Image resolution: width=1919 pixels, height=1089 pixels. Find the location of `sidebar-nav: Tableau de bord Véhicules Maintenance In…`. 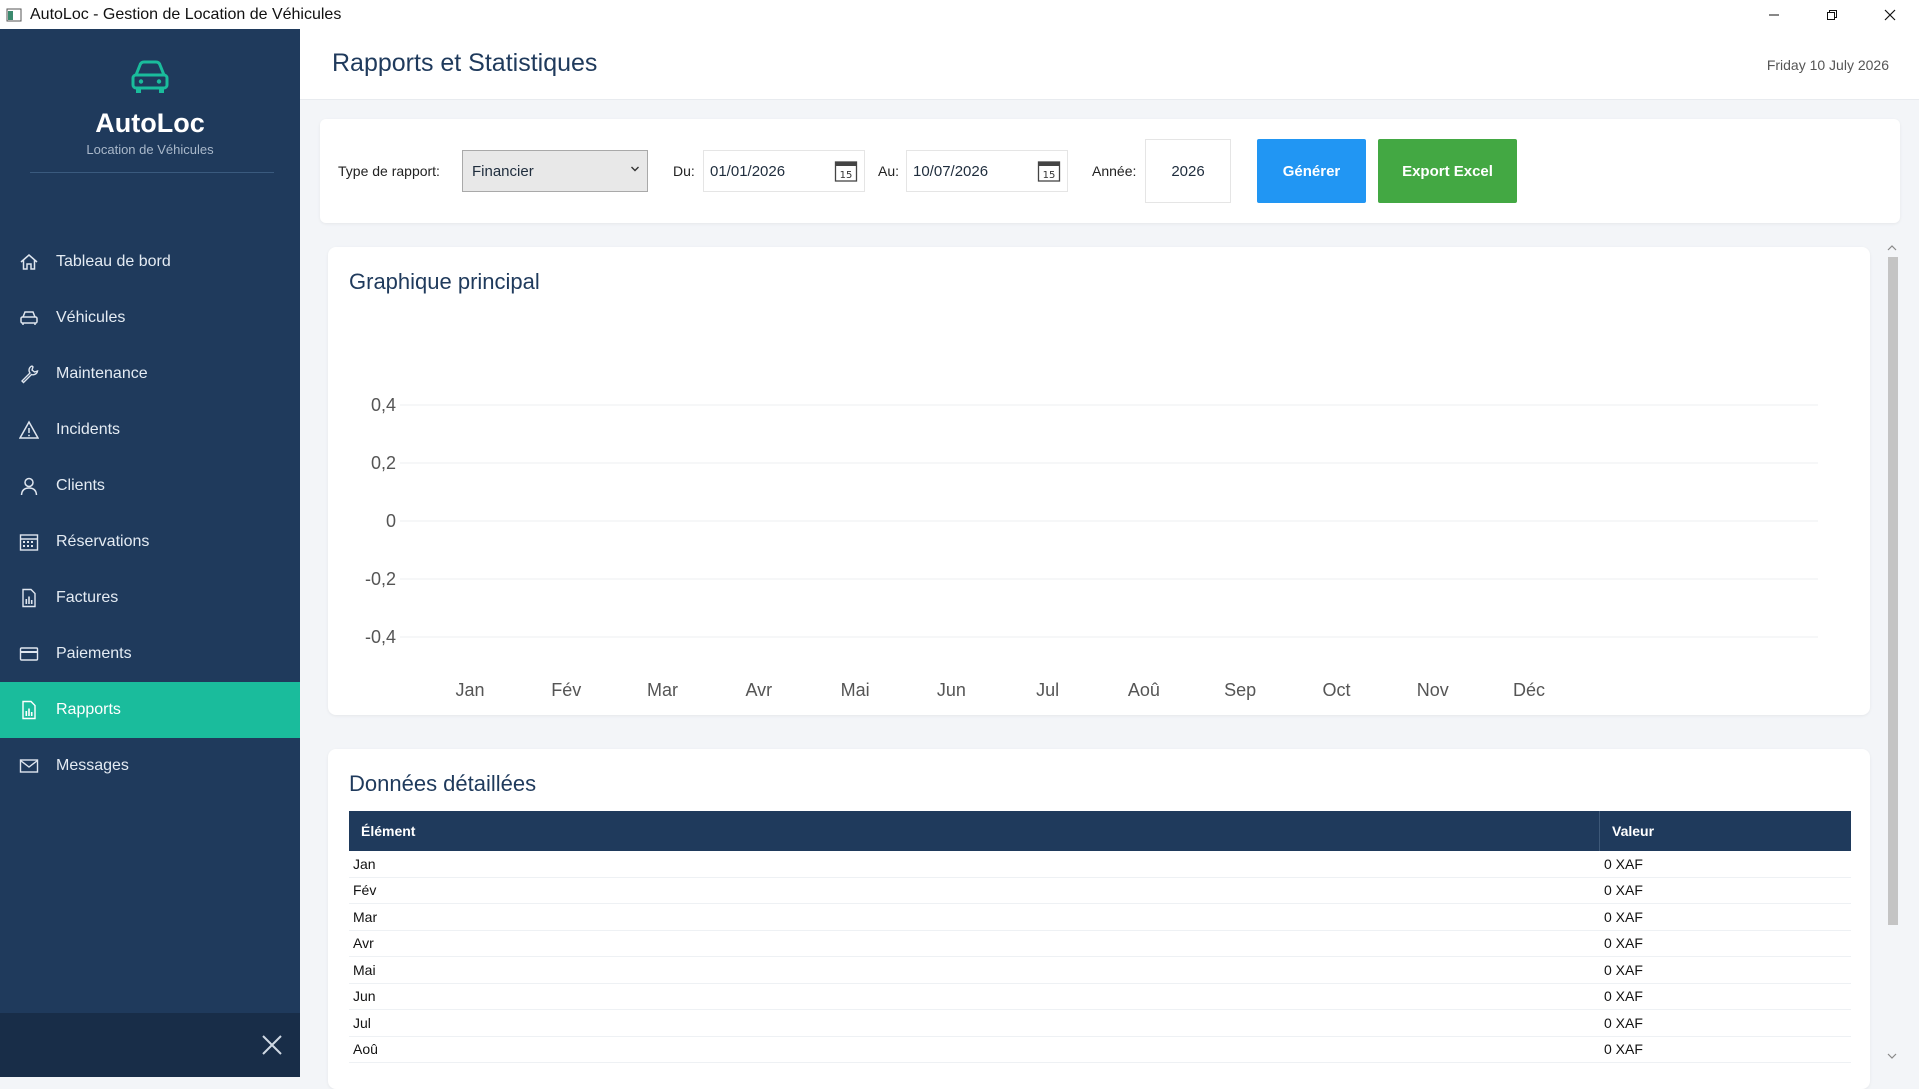

sidebar-nav: Tableau de bord Véhicules Maintenance In… is located at coordinates (150, 514).